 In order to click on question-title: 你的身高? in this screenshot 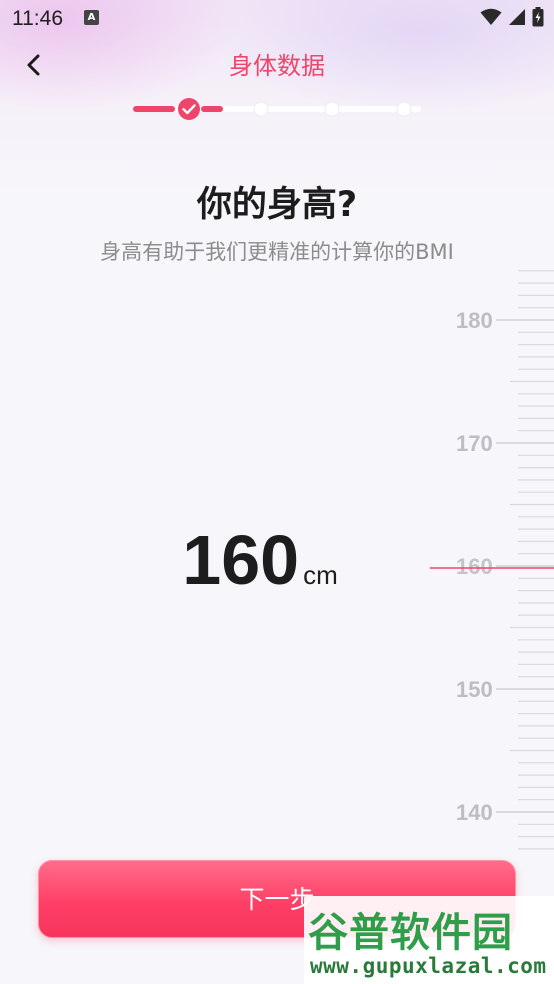, I will do `click(277, 205)`.